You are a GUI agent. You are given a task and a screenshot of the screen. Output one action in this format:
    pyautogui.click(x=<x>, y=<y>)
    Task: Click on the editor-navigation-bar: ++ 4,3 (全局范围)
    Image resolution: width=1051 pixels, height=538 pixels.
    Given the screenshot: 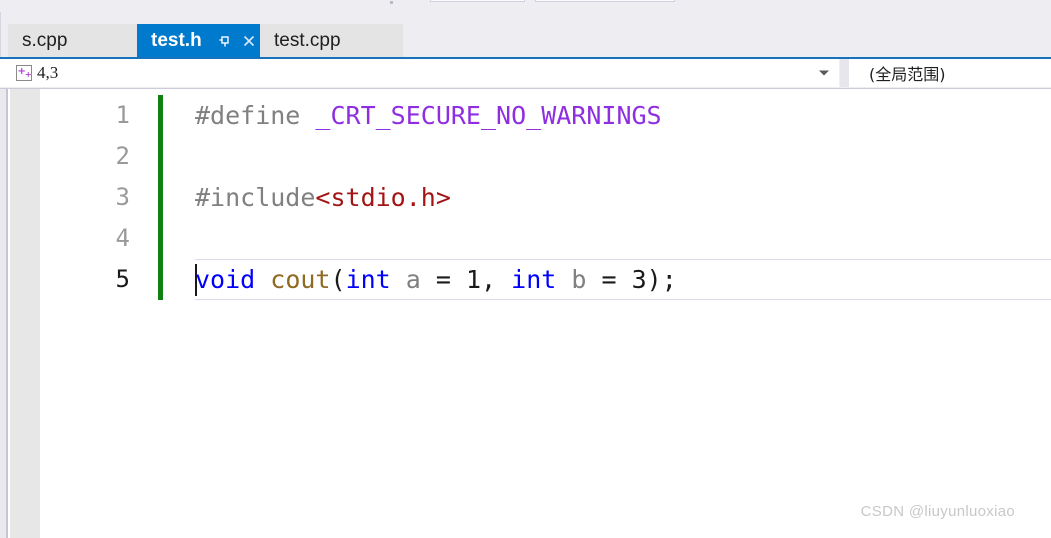 What is the action you would take?
    pyautogui.click(x=525, y=72)
    